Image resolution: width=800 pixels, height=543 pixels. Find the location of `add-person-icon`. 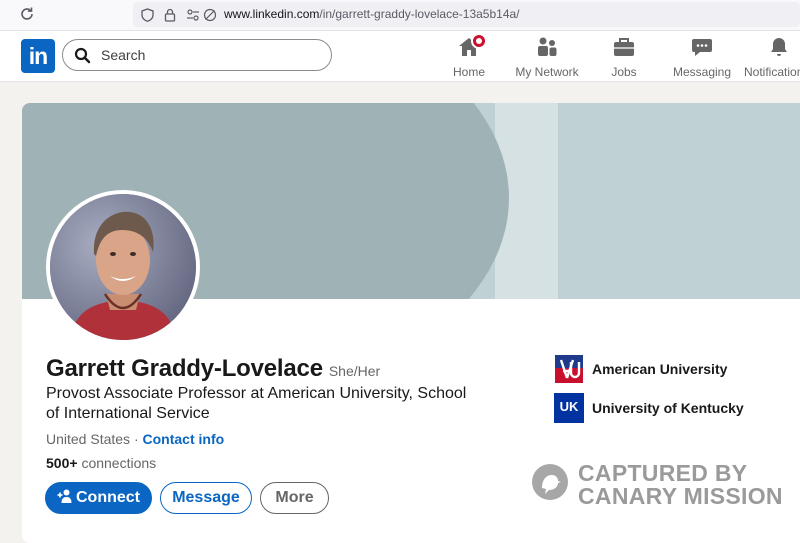

add-person-icon is located at coordinates (64, 496).